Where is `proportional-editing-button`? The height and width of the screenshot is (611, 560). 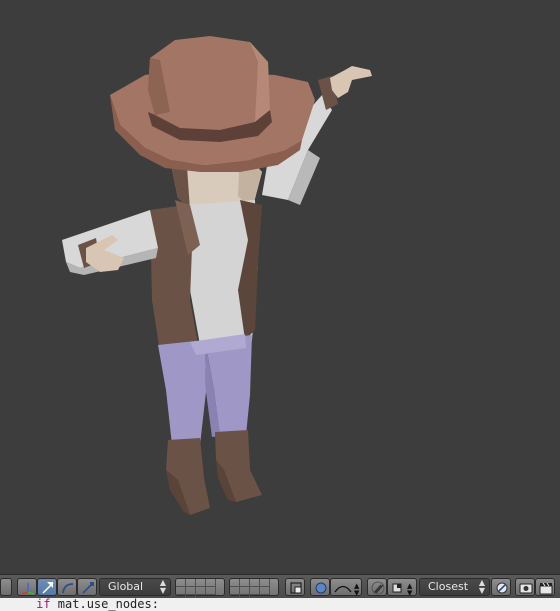 proportional-editing-button is located at coordinates (320, 587).